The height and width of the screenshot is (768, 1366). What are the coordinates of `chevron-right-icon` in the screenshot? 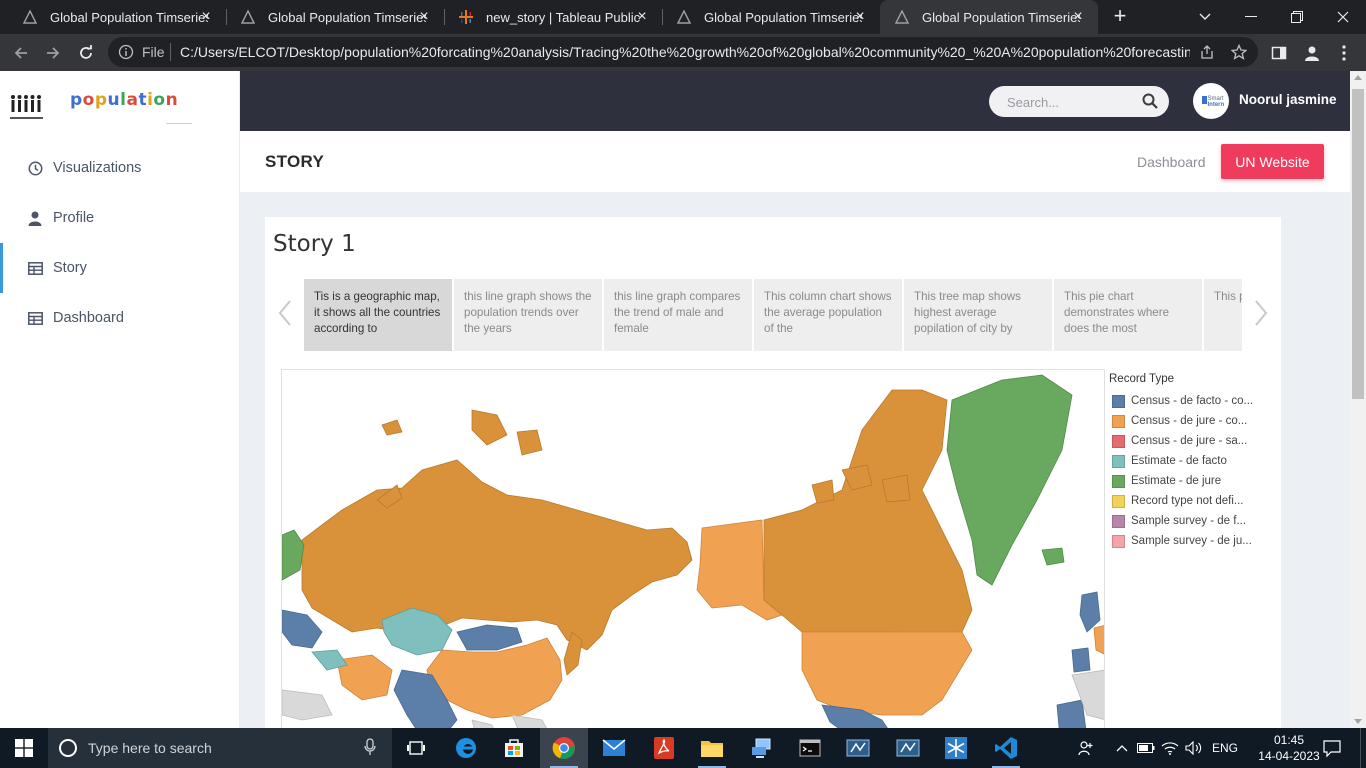 It's located at (1261, 313).